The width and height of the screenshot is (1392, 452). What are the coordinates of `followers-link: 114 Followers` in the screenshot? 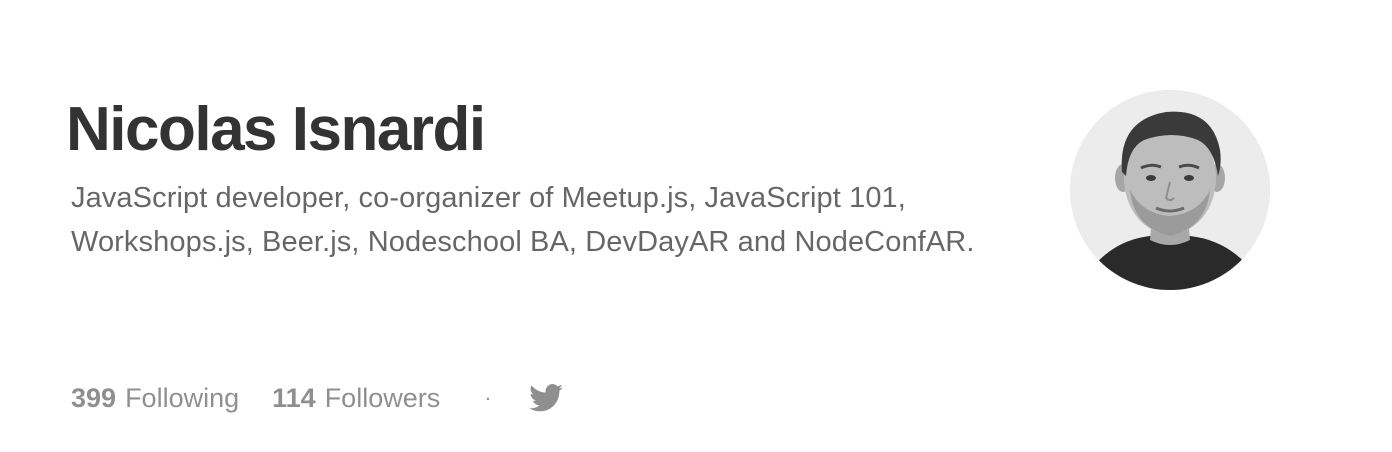 It's located at (356, 398).